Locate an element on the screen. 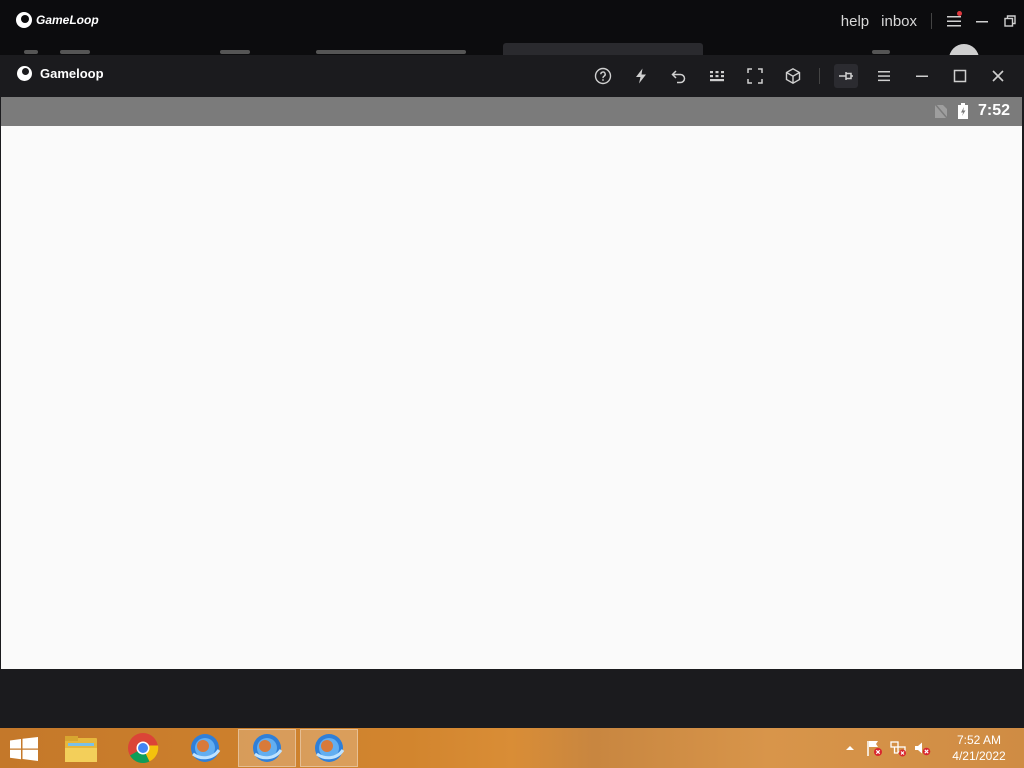 The height and width of the screenshot is (768, 1024). file-explorer-icon is located at coordinates (81, 749).